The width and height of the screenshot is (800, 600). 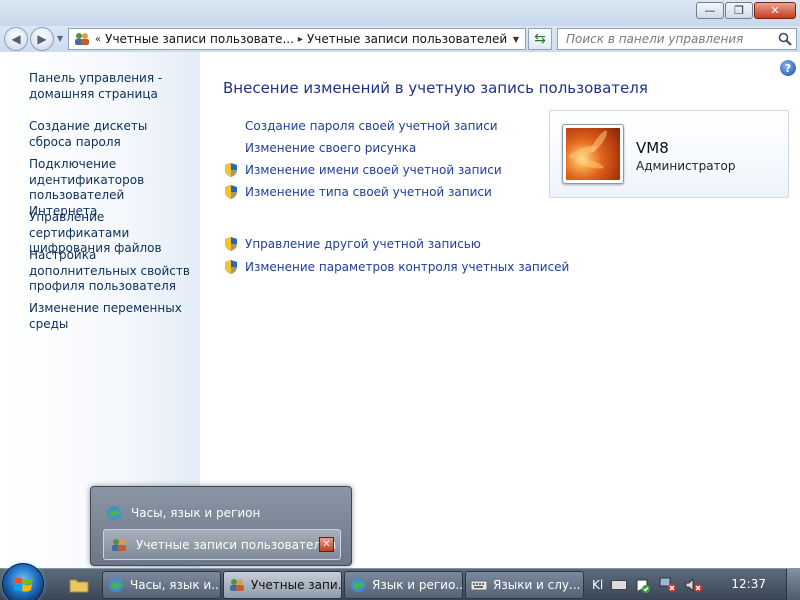 What do you see at coordinates (670, 39) in the screenshot?
I see `search-input` at bounding box center [670, 39].